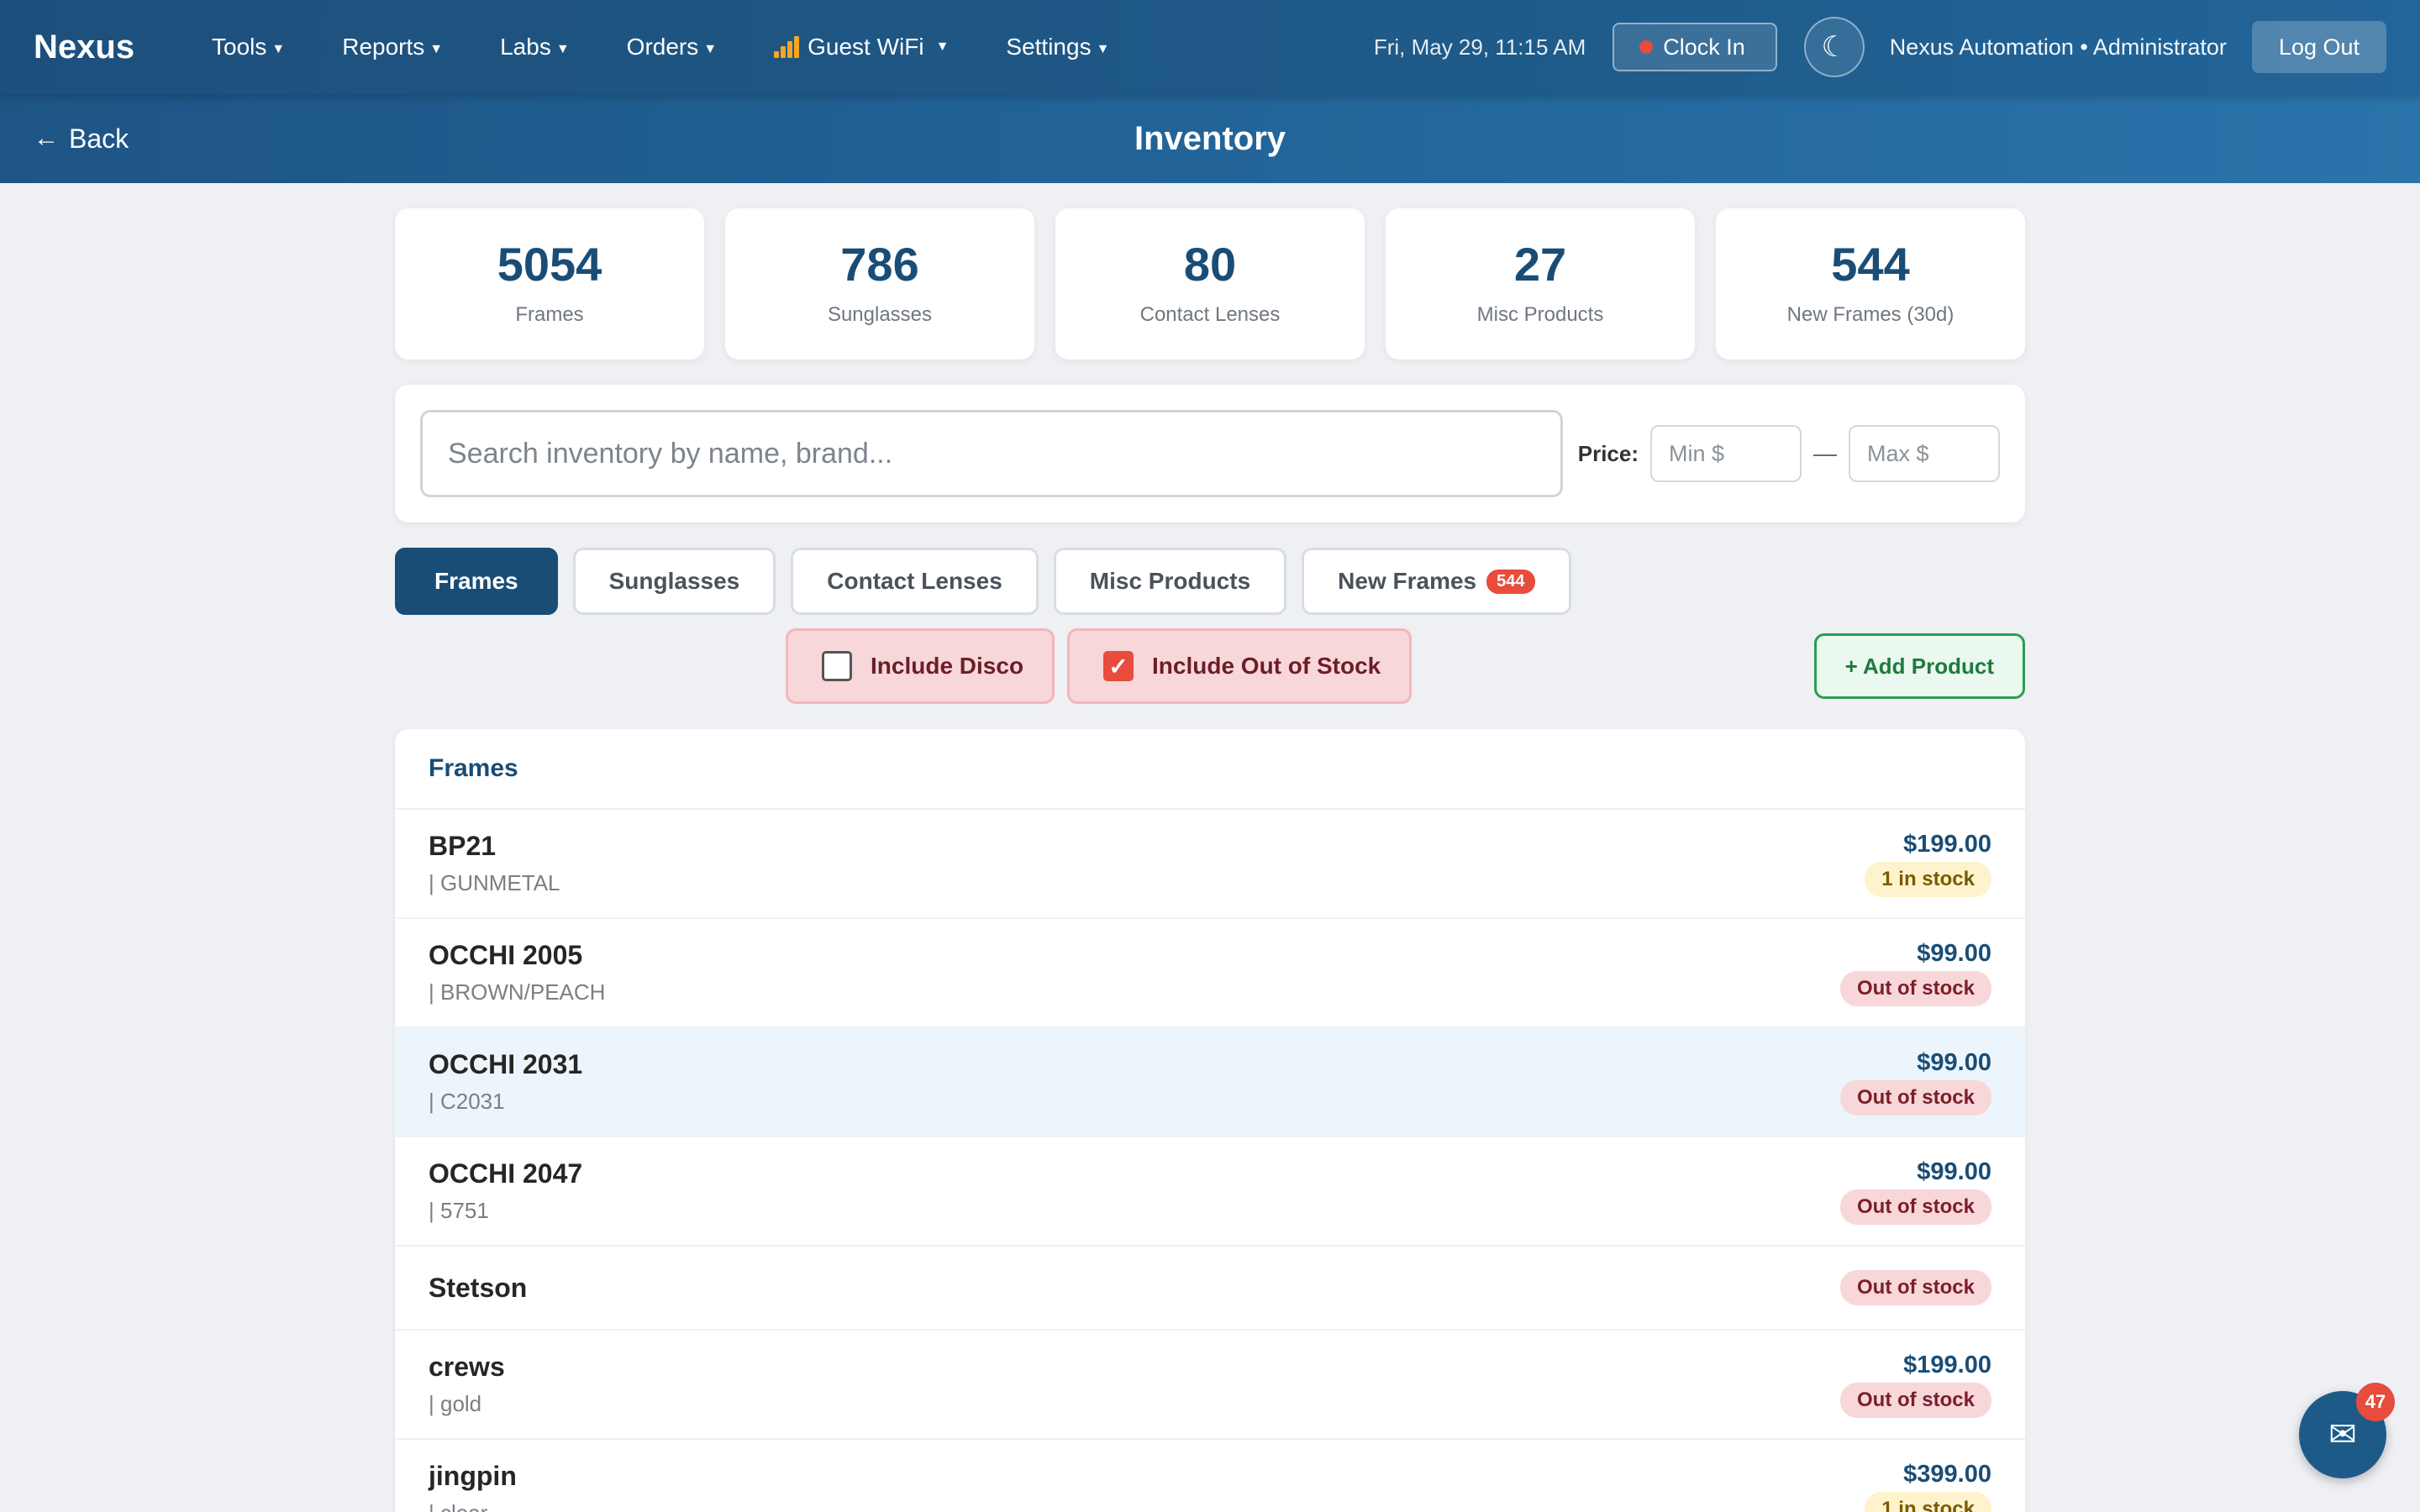  Describe the element at coordinates (383, 47) in the screenshot. I see `menu-reports-label: Reports` at that location.